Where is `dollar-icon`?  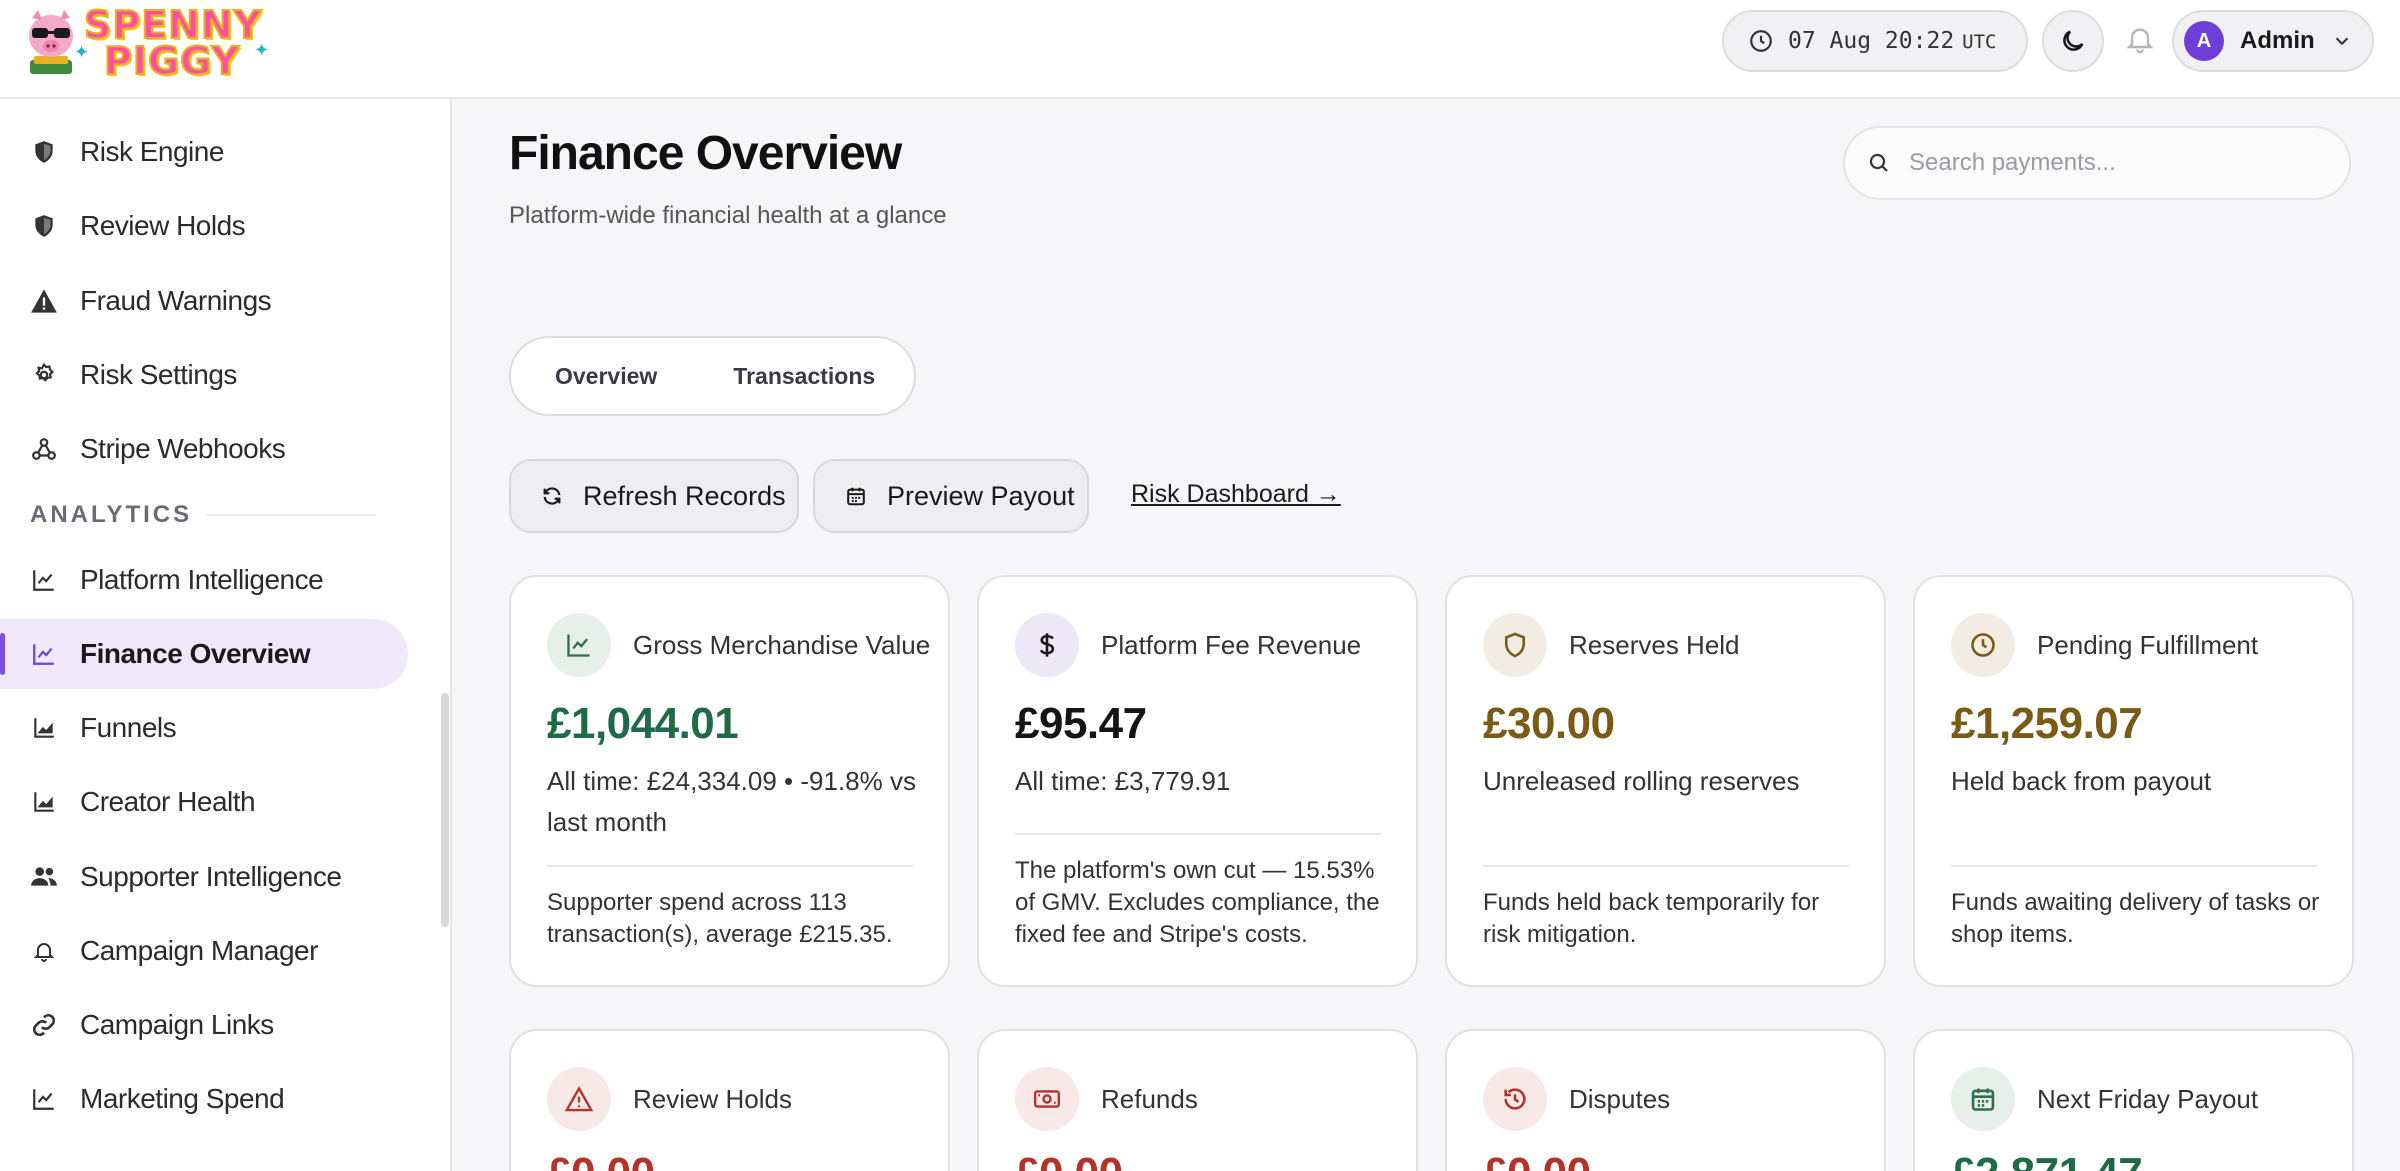 dollar-icon is located at coordinates (1047, 645).